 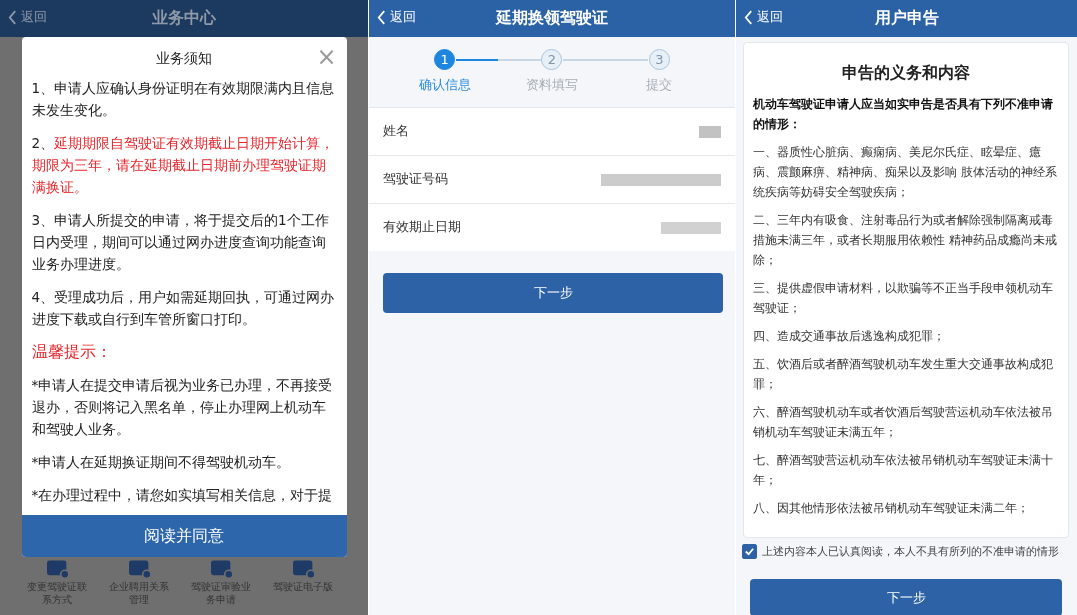 What do you see at coordinates (183, 99) in the screenshot?
I see `notice-paragraph: 1、申请人应确认身份证明在有效期限满内且信息未发生变化。` at bounding box center [183, 99].